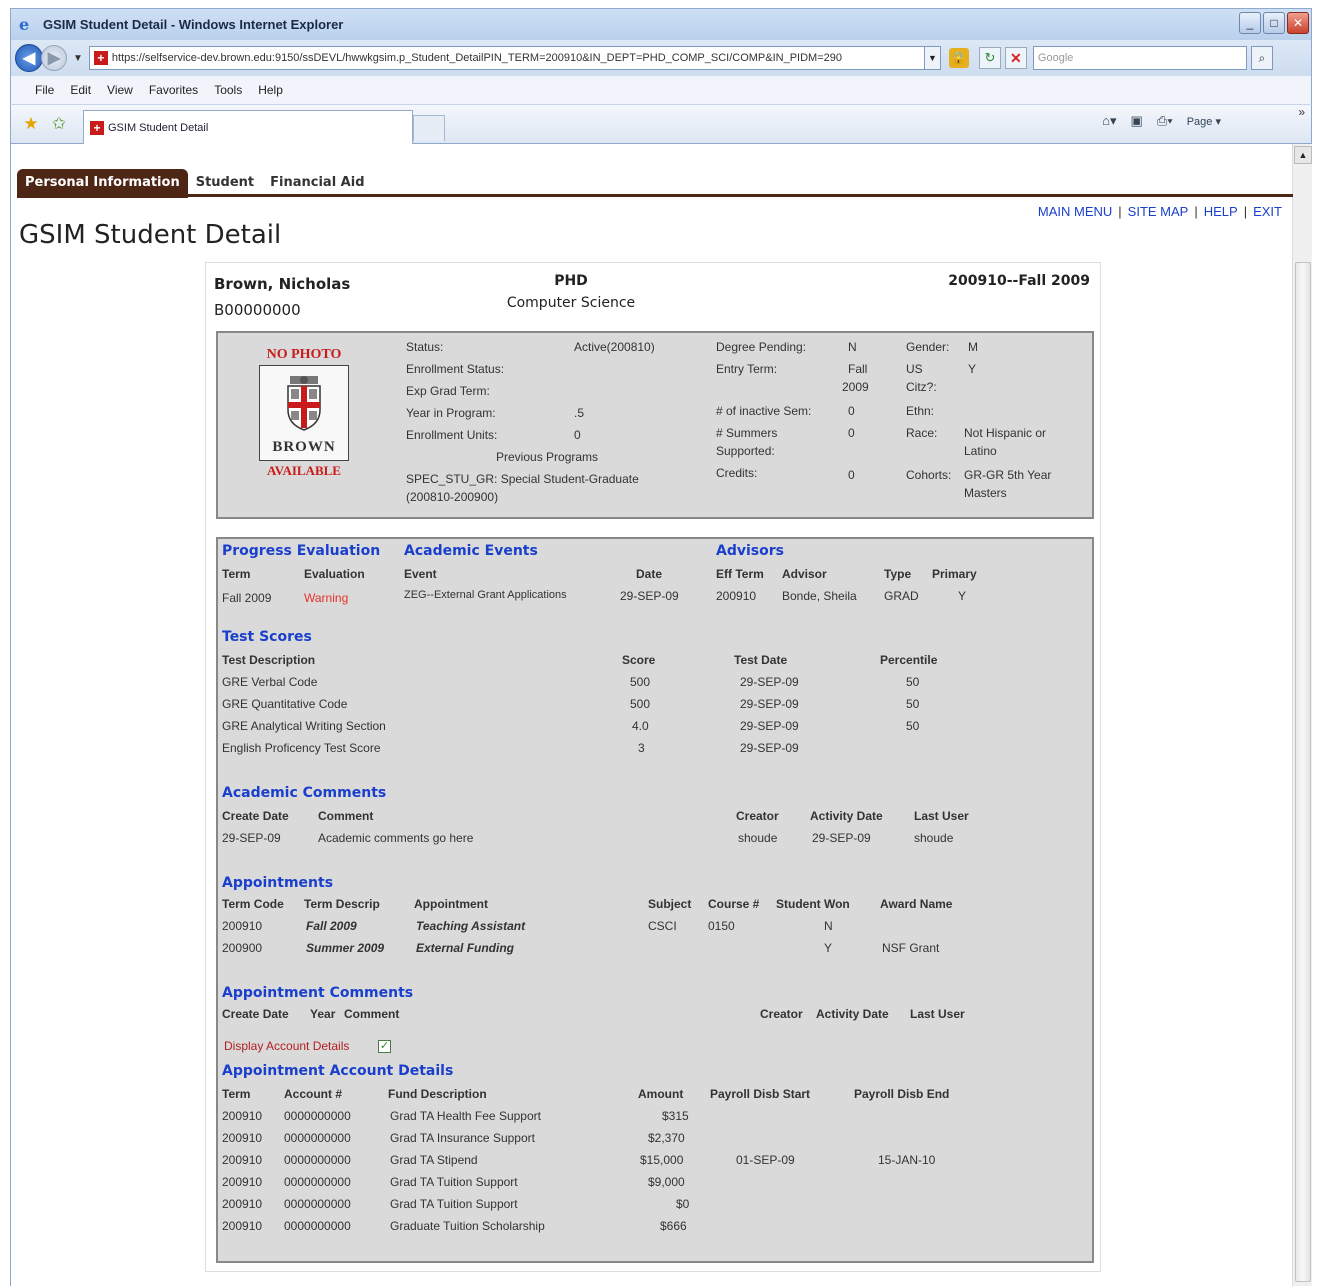 The height and width of the screenshot is (1286, 1317). What do you see at coordinates (29, 58) in the screenshot?
I see `back-button: ◀` at bounding box center [29, 58].